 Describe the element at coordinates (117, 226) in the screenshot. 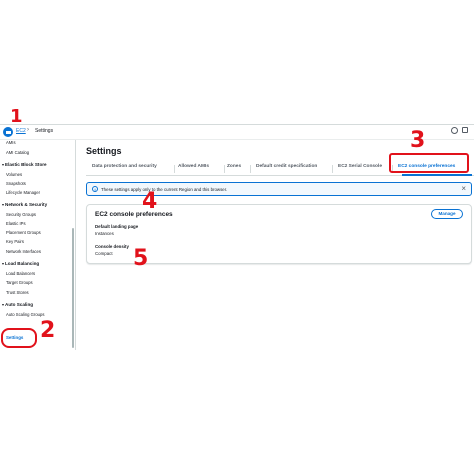

I see `default-landing-page-label: Default landing page` at that location.